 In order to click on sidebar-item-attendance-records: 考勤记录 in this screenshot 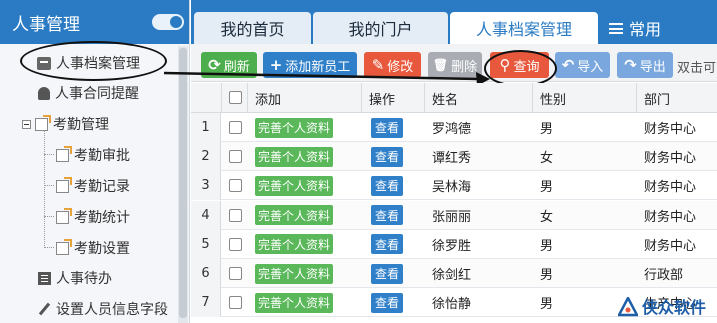, I will do `click(93, 186)`.